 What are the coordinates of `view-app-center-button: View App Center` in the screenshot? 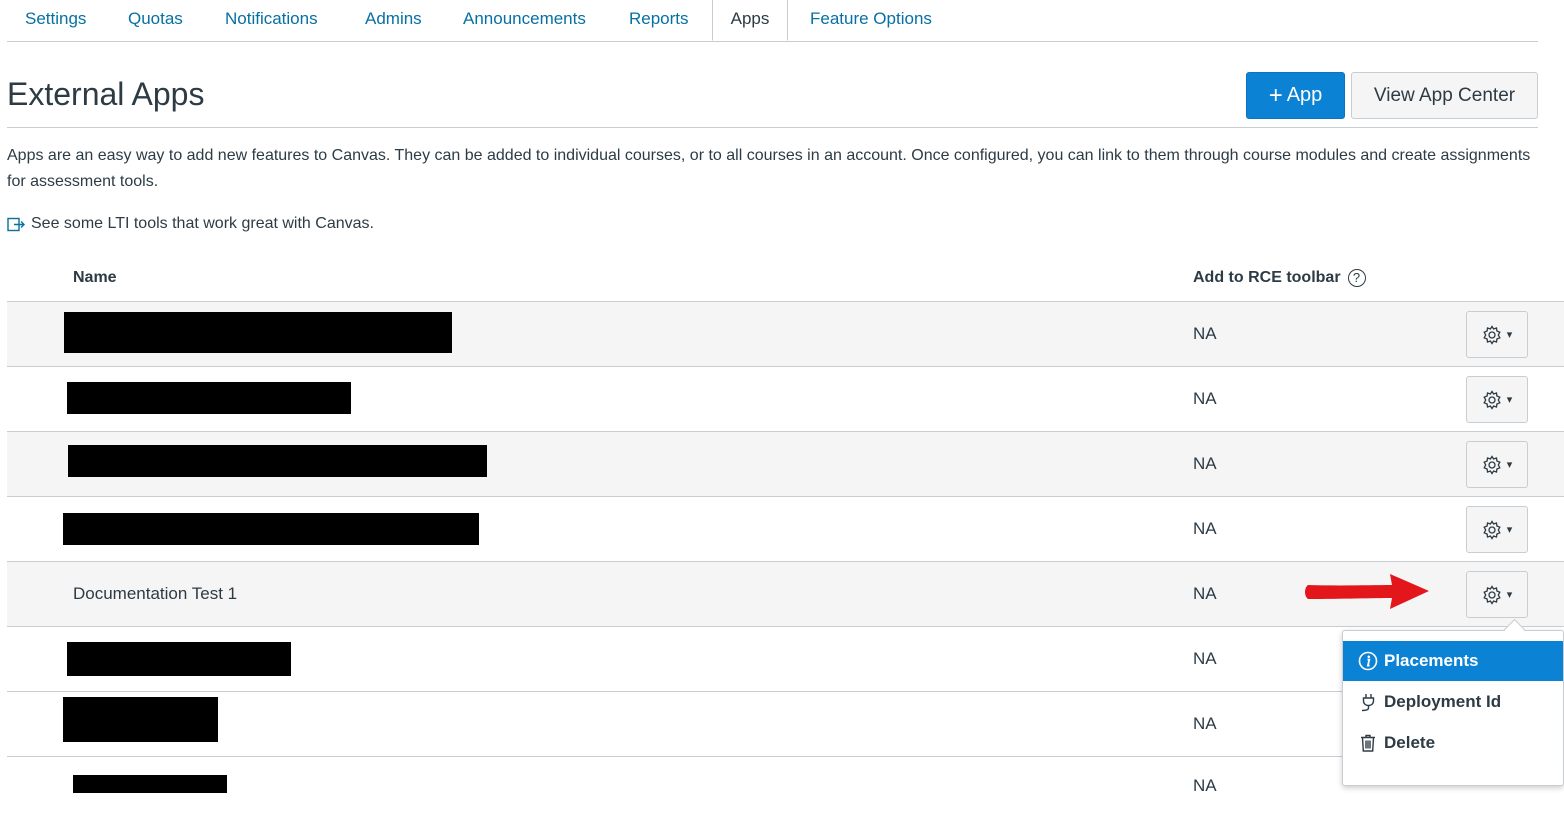 It's located at (1444, 95).